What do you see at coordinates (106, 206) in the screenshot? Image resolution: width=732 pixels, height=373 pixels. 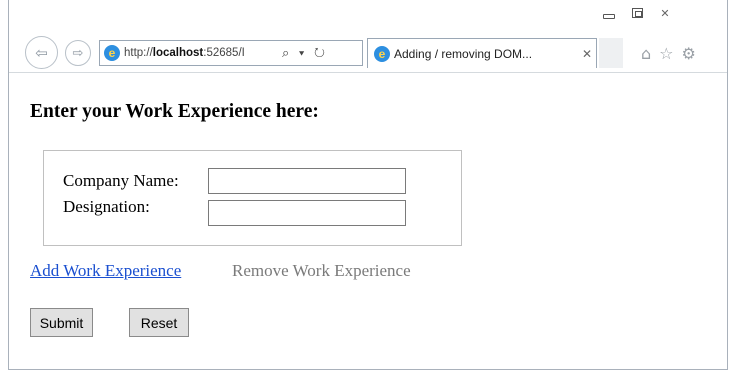 I see `designation-label: Designation:` at bounding box center [106, 206].